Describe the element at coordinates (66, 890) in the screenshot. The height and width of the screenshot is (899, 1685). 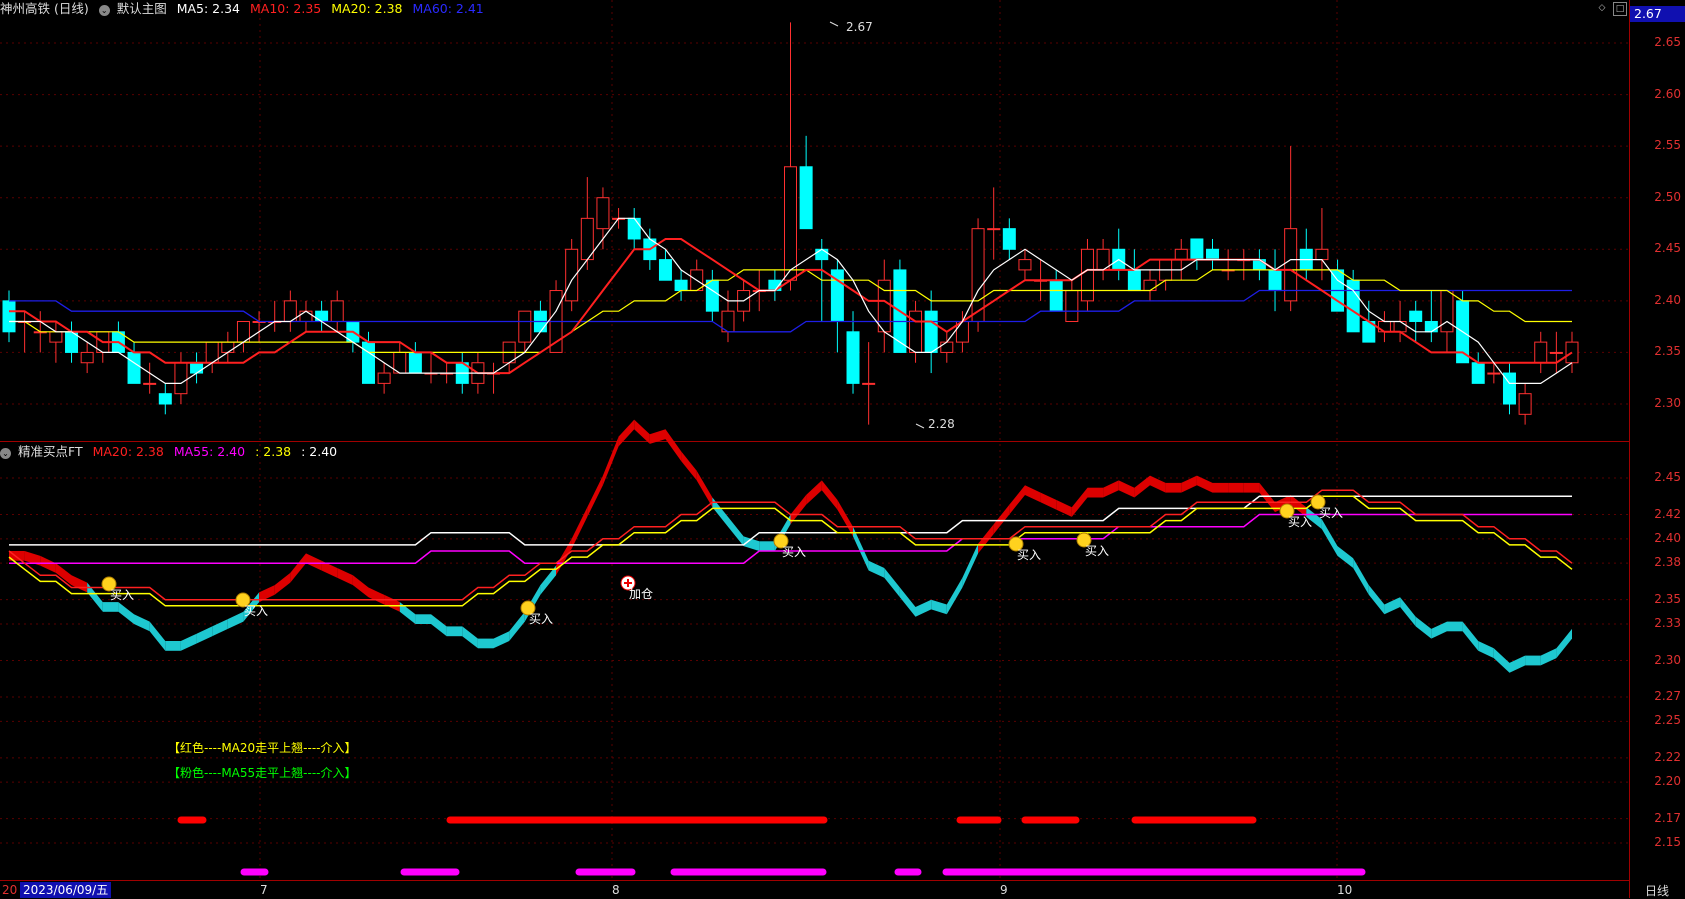
I see `current-date-cursor: 2023/06/09/五` at that location.